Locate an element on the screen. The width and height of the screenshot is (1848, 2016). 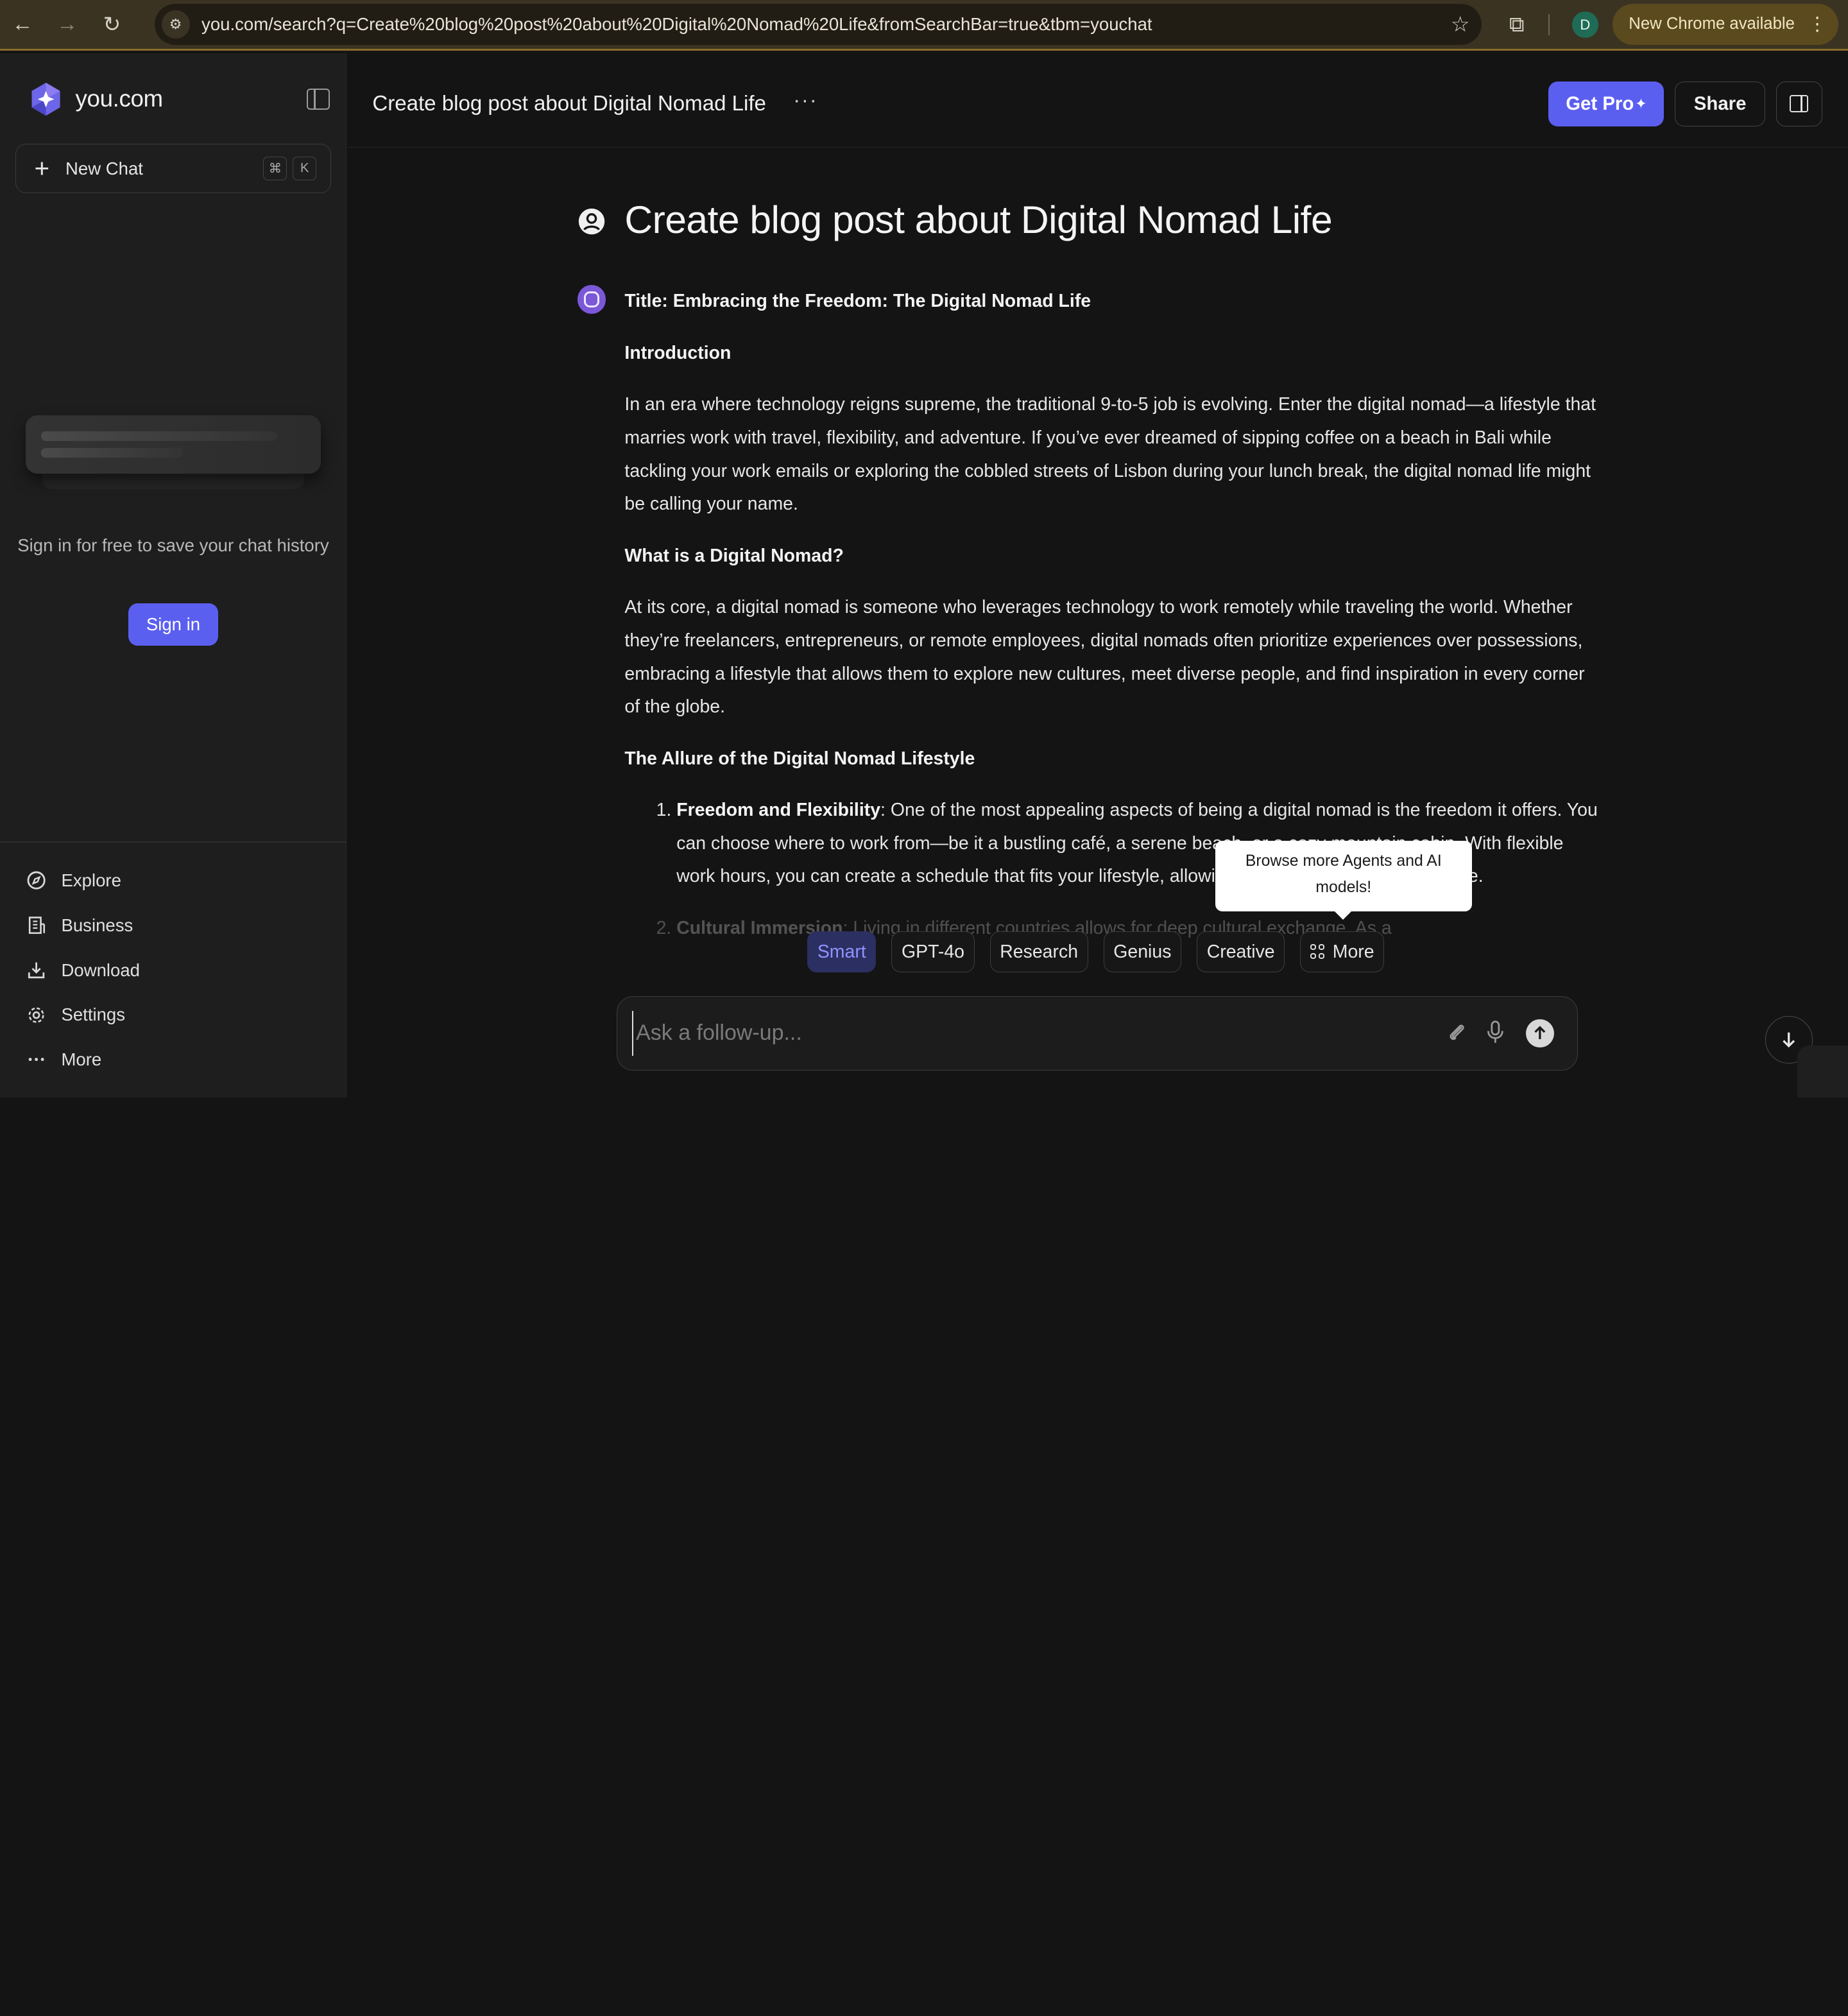
get-pro-button: Get Pro ✦ is located at coordinates (1606, 103).